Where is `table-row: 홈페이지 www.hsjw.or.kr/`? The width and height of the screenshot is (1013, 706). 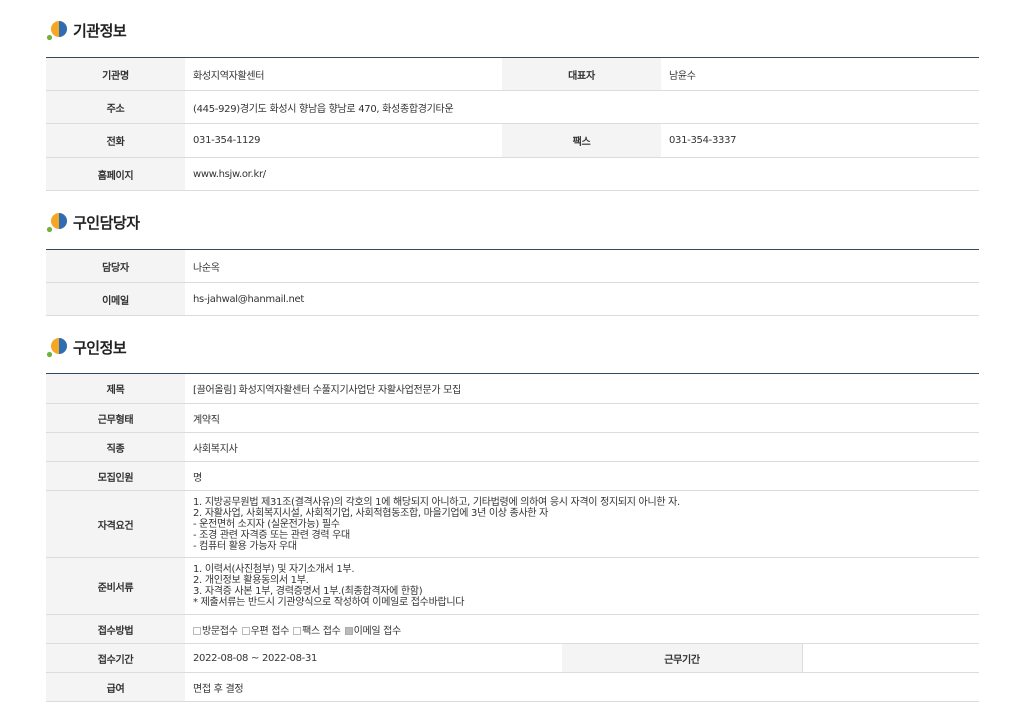 table-row: 홈페이지 www.hsjw.or.kr/ is located at coordinates (512, 174).